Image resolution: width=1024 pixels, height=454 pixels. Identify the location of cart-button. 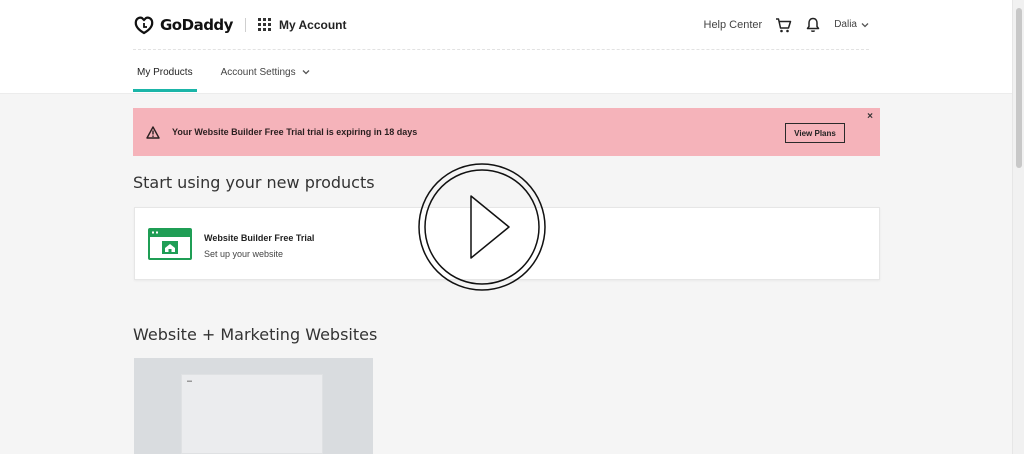
(783, 25).